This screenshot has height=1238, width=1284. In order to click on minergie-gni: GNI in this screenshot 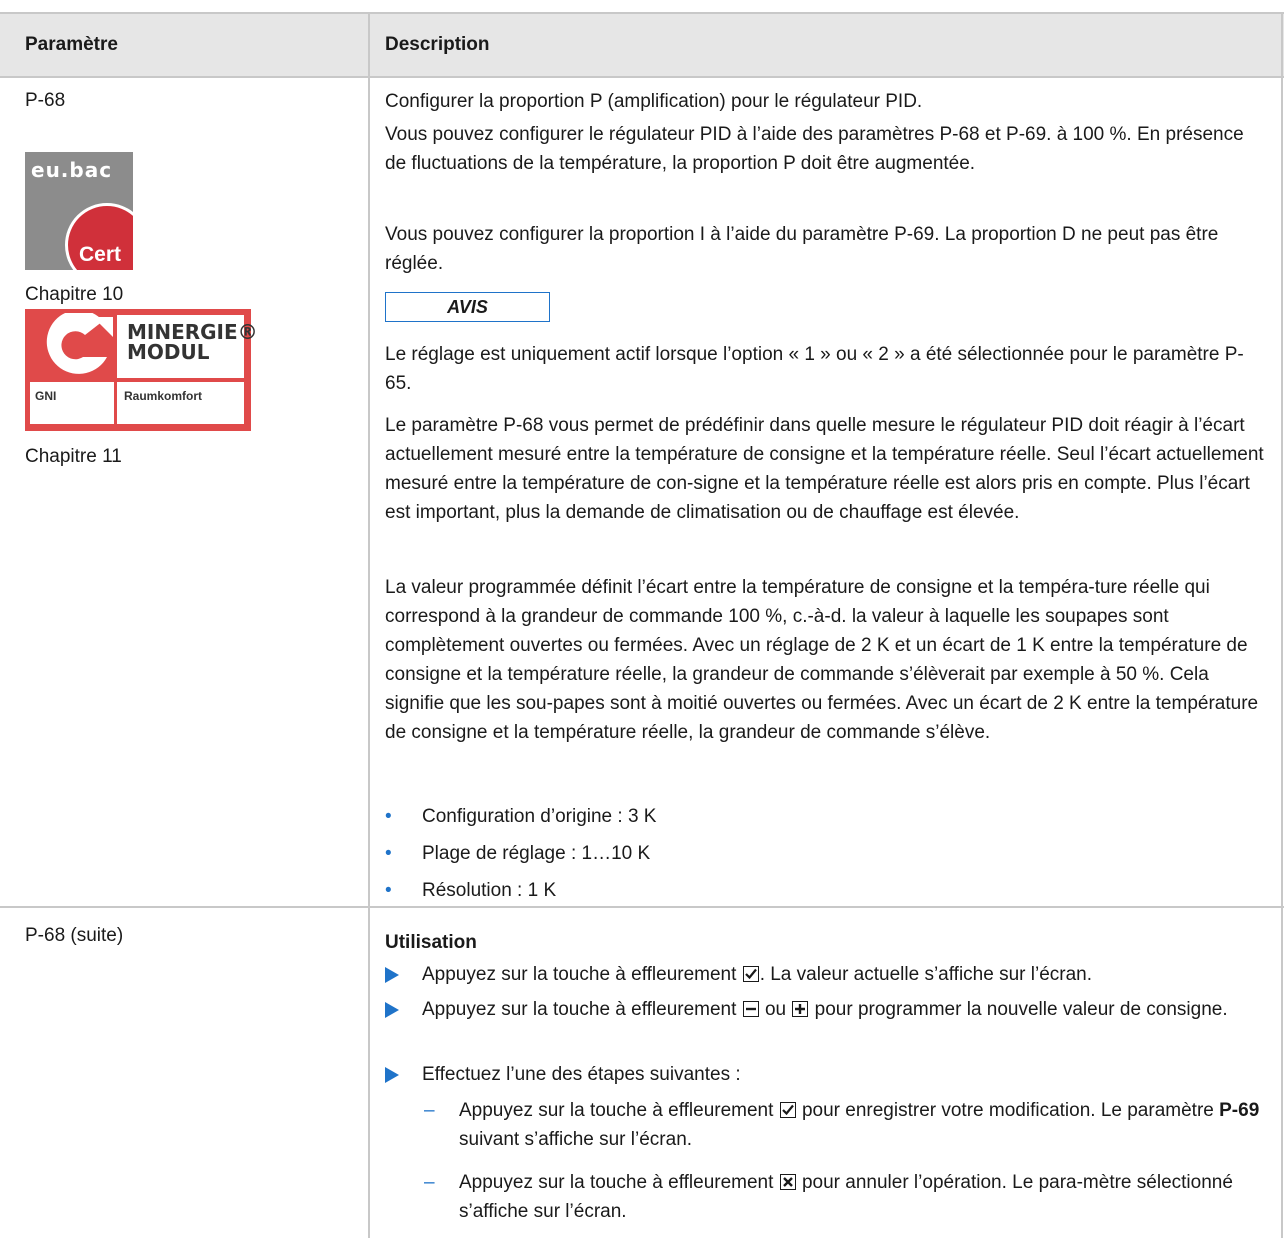, I will do `click(46, 396)`.